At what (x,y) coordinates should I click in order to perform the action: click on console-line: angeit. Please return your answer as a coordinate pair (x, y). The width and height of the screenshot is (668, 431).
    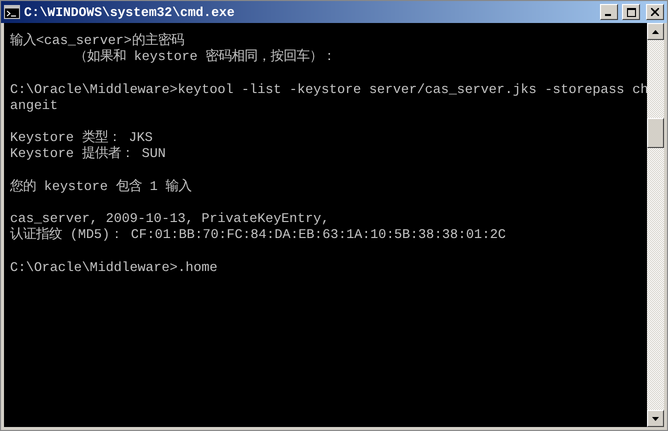
    Looking at the image, I should click on (34, 106).